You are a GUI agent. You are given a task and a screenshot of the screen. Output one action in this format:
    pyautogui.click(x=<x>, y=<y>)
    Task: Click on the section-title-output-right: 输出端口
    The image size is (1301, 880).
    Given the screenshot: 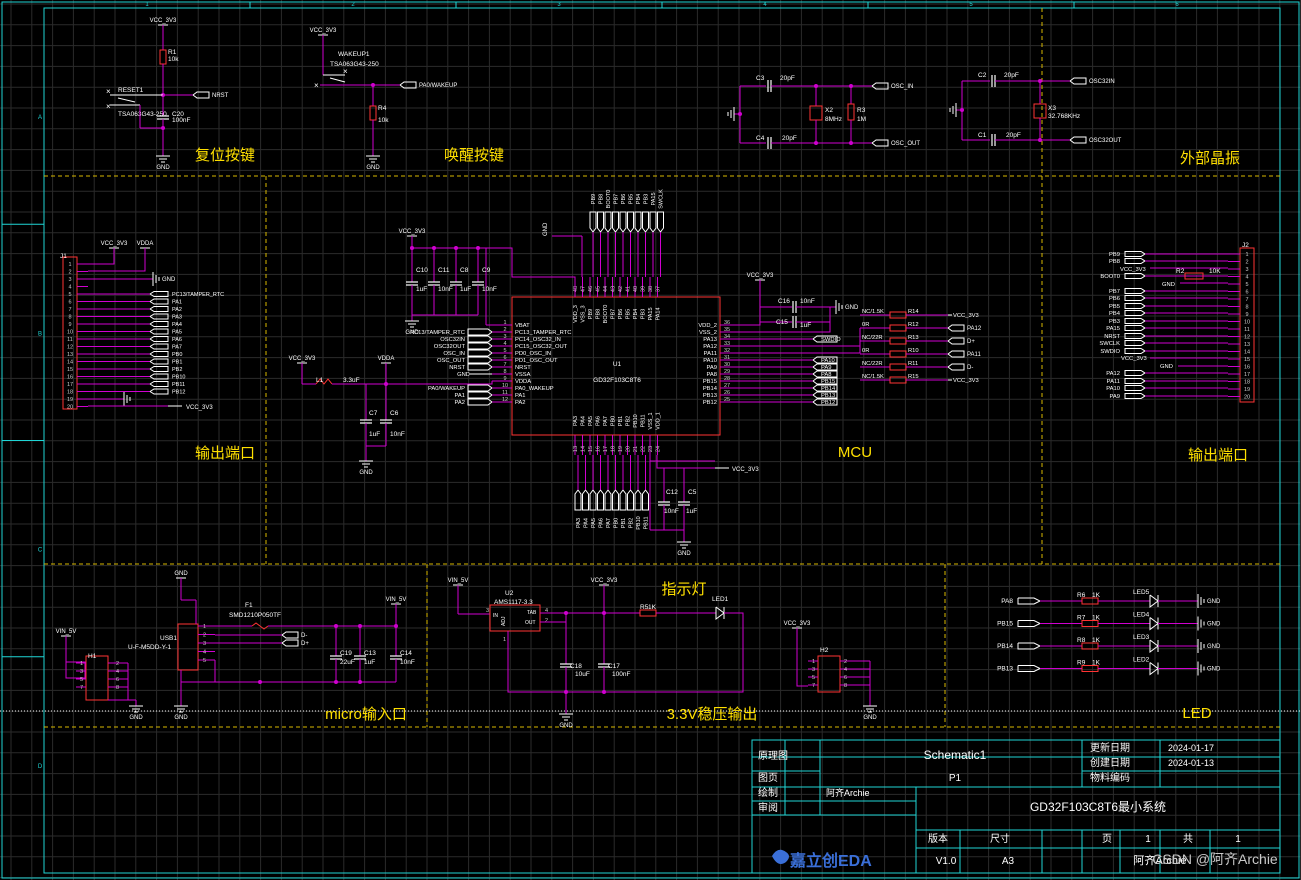 What is the action you would take?
    pyautogui.click(x=1218, y=455)
    